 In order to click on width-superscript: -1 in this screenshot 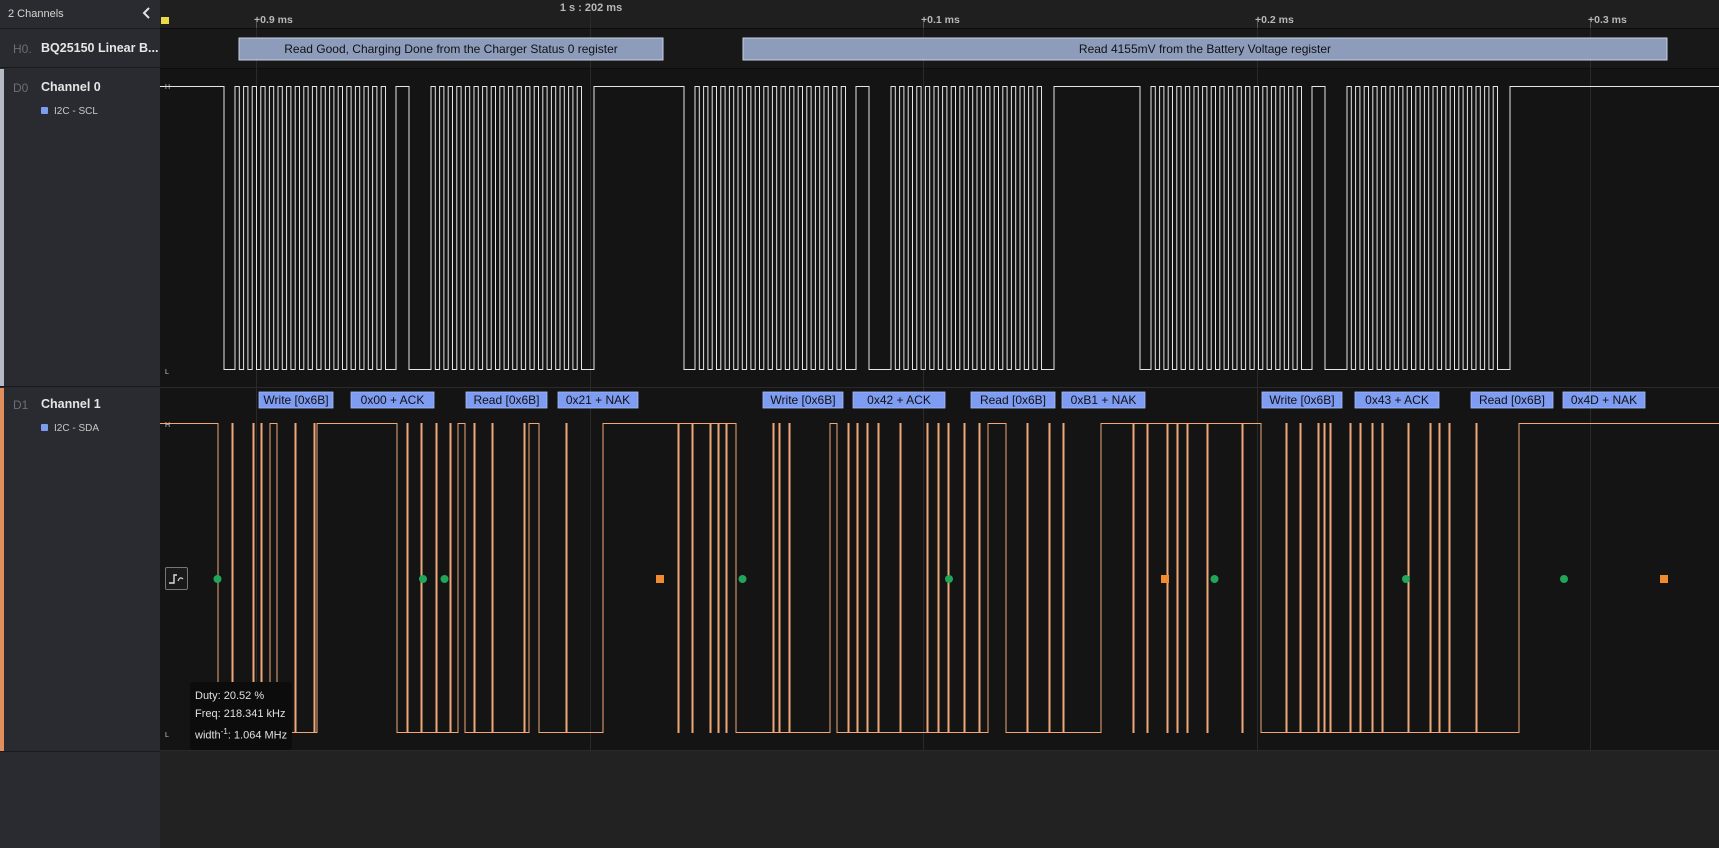, I will do `click(224, 731)`.